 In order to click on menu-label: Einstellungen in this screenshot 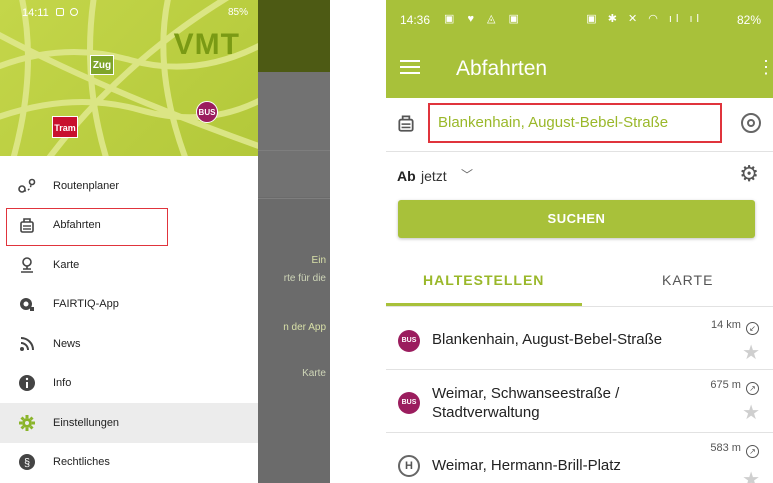, I will do `click(86, 422)`.